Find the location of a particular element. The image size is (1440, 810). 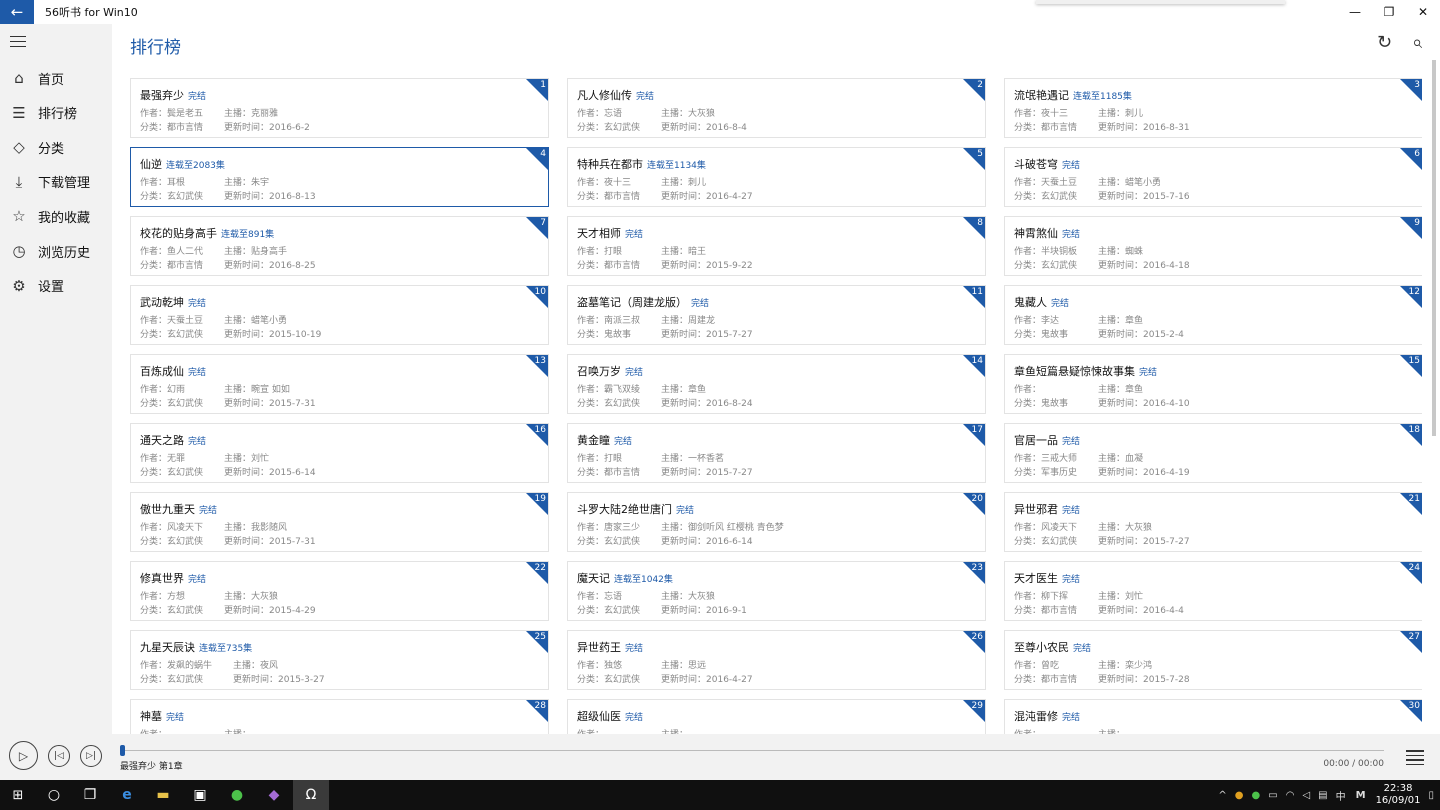

ranking-card: 混沌雷修完结作者：主播：分类：更新时间：30 is located at coordinates (1213, 716).